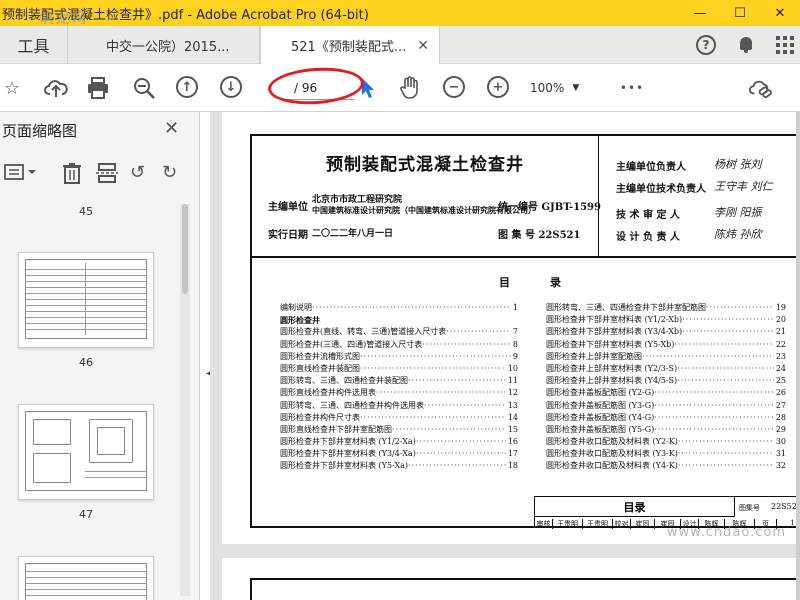 The height and width of the screenshot is (600, 800). I want to click on title-block-name: 目录, so click(635, 507).